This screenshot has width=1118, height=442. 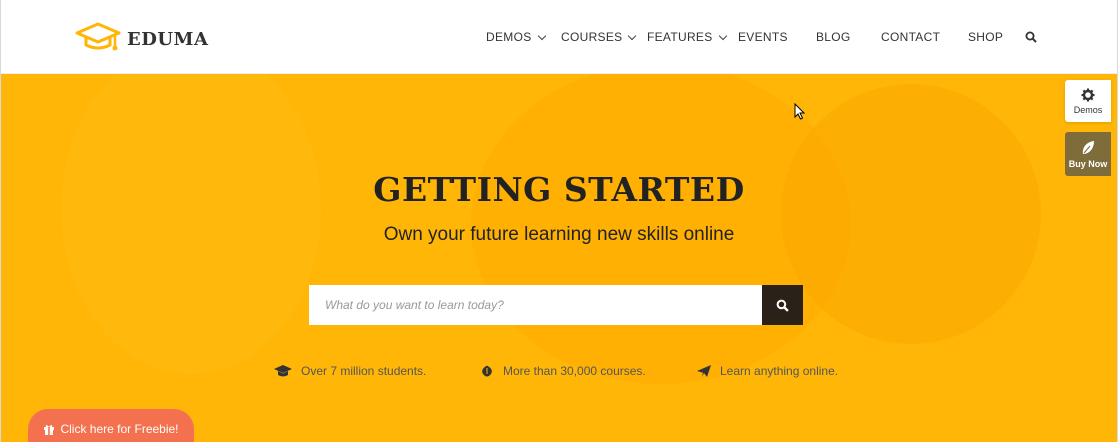 I want to click on nav-item-events: EVENTS, so click(x=763, y=37).